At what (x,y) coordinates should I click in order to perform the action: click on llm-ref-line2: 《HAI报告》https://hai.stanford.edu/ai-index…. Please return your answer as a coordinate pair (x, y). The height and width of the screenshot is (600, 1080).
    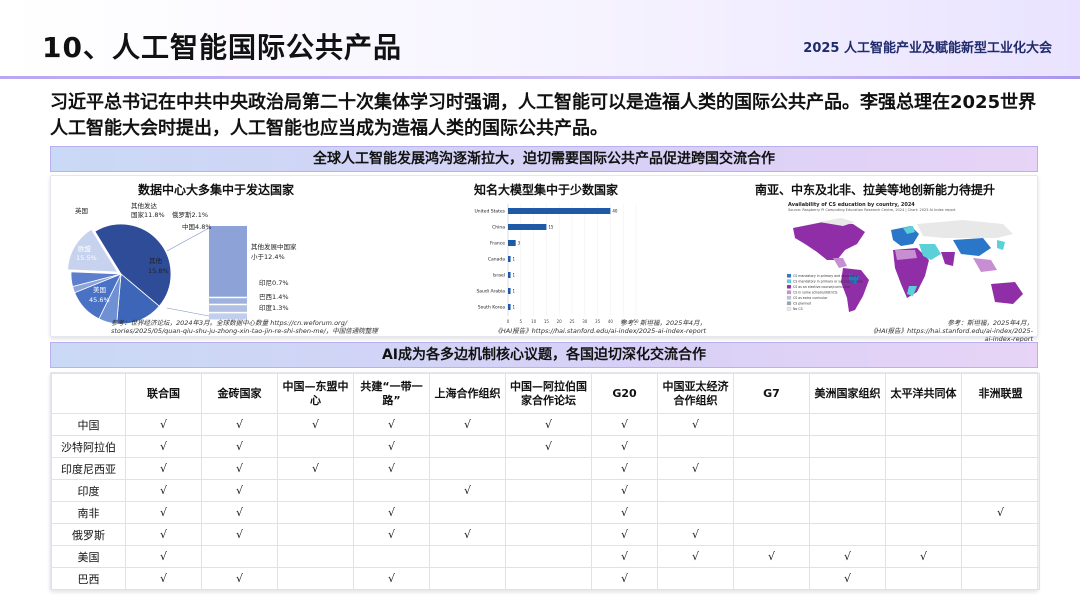
    Looking at the image, I should click on (600, 331).